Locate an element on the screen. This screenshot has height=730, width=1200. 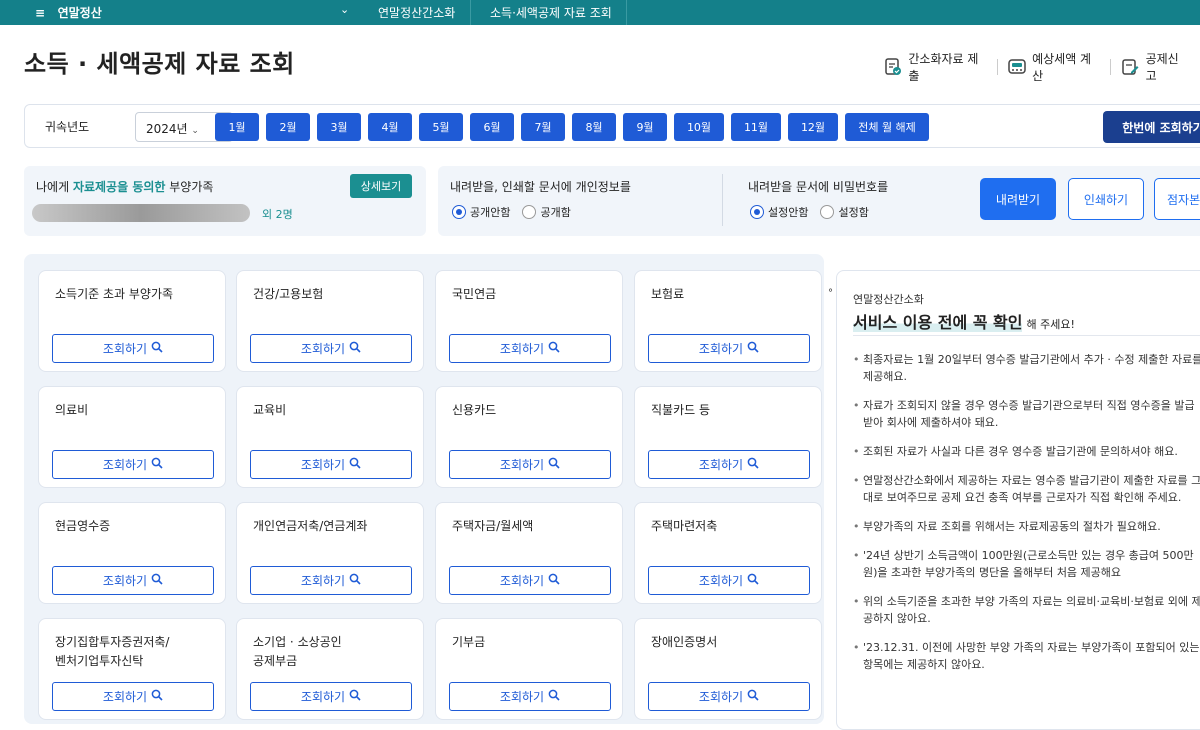
category-name: 현금영수증 is located at coordinates (83, 526).